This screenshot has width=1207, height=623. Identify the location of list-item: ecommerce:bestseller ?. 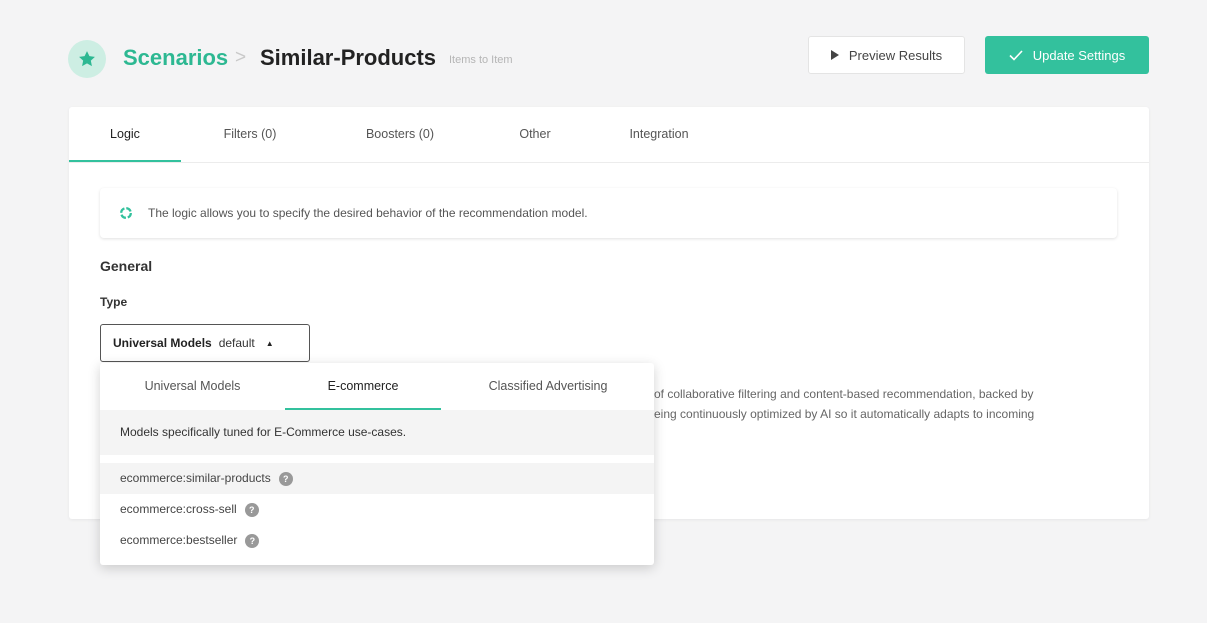
(377, 540).